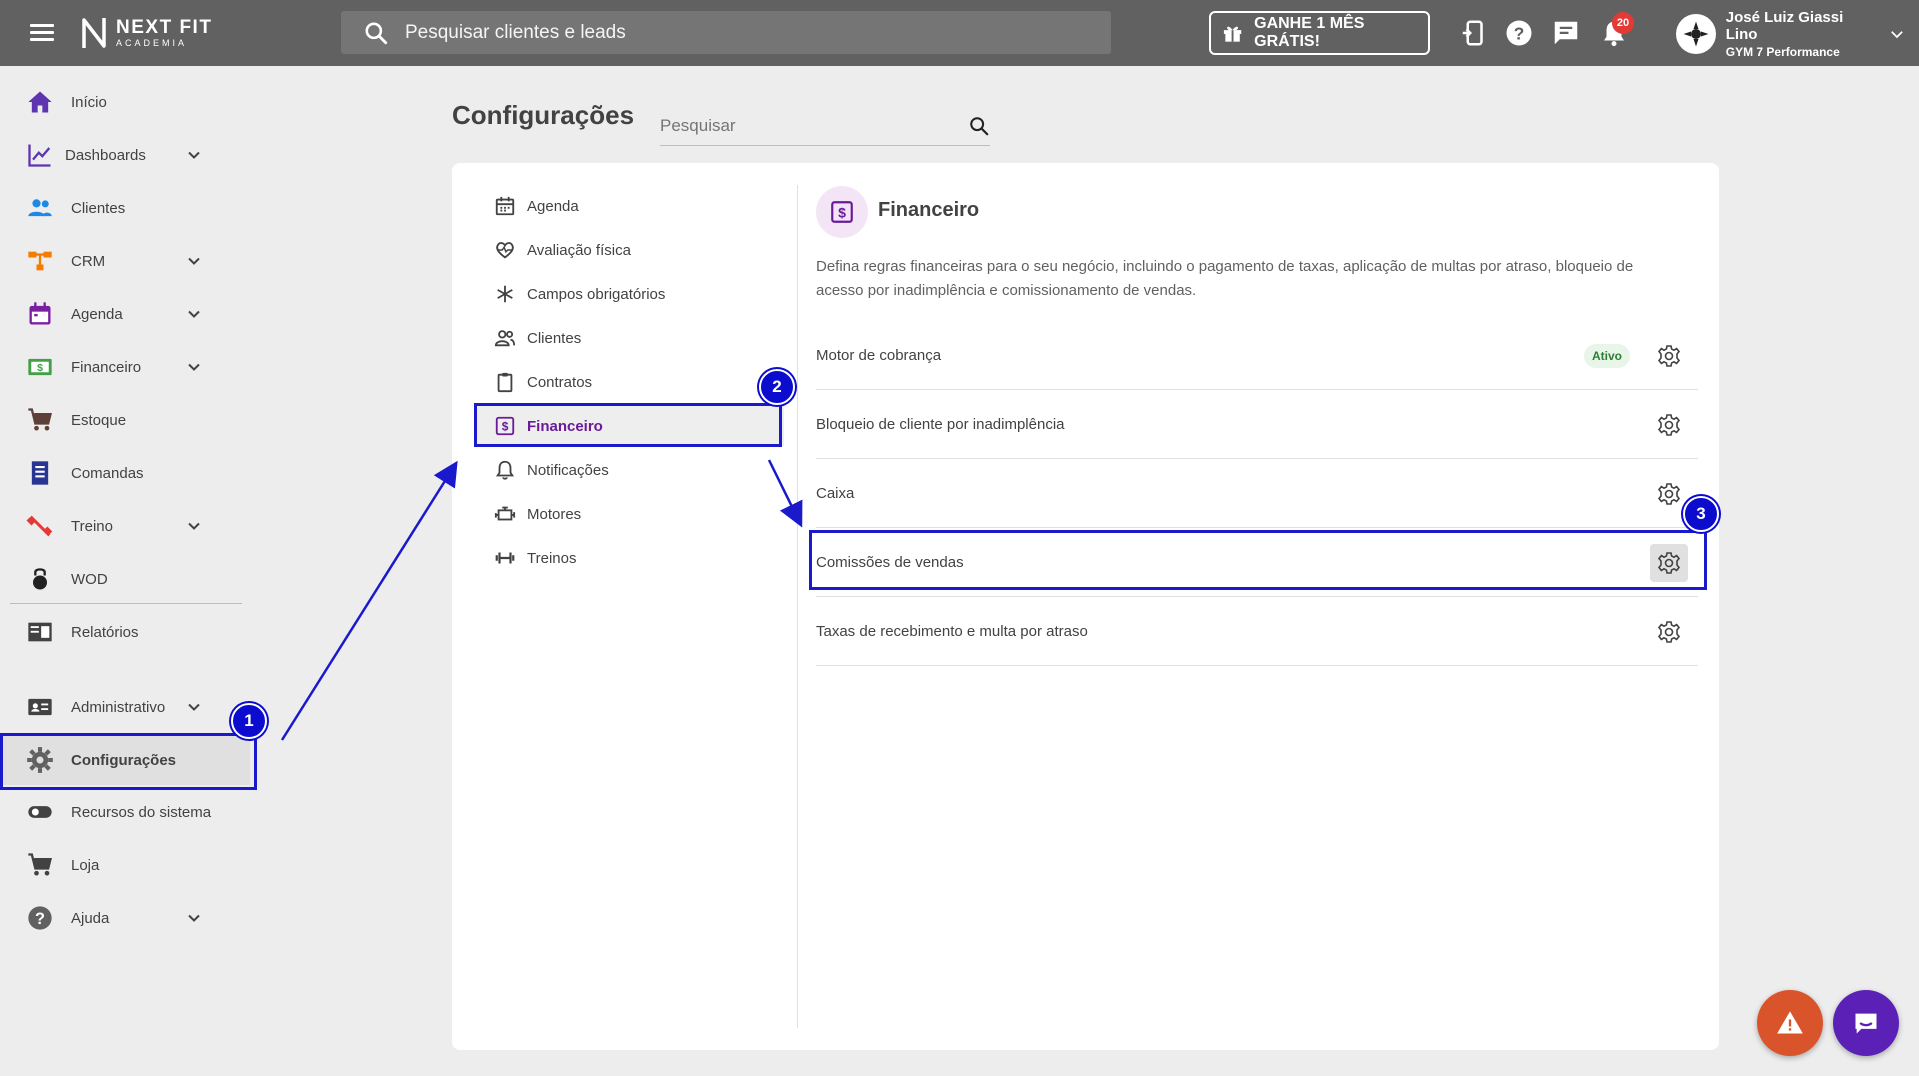 Image resolution: width=1919 pixels, height=1076 pixels. I want to click on sidebar-item-comandas: Comandas, so click(125, 473).